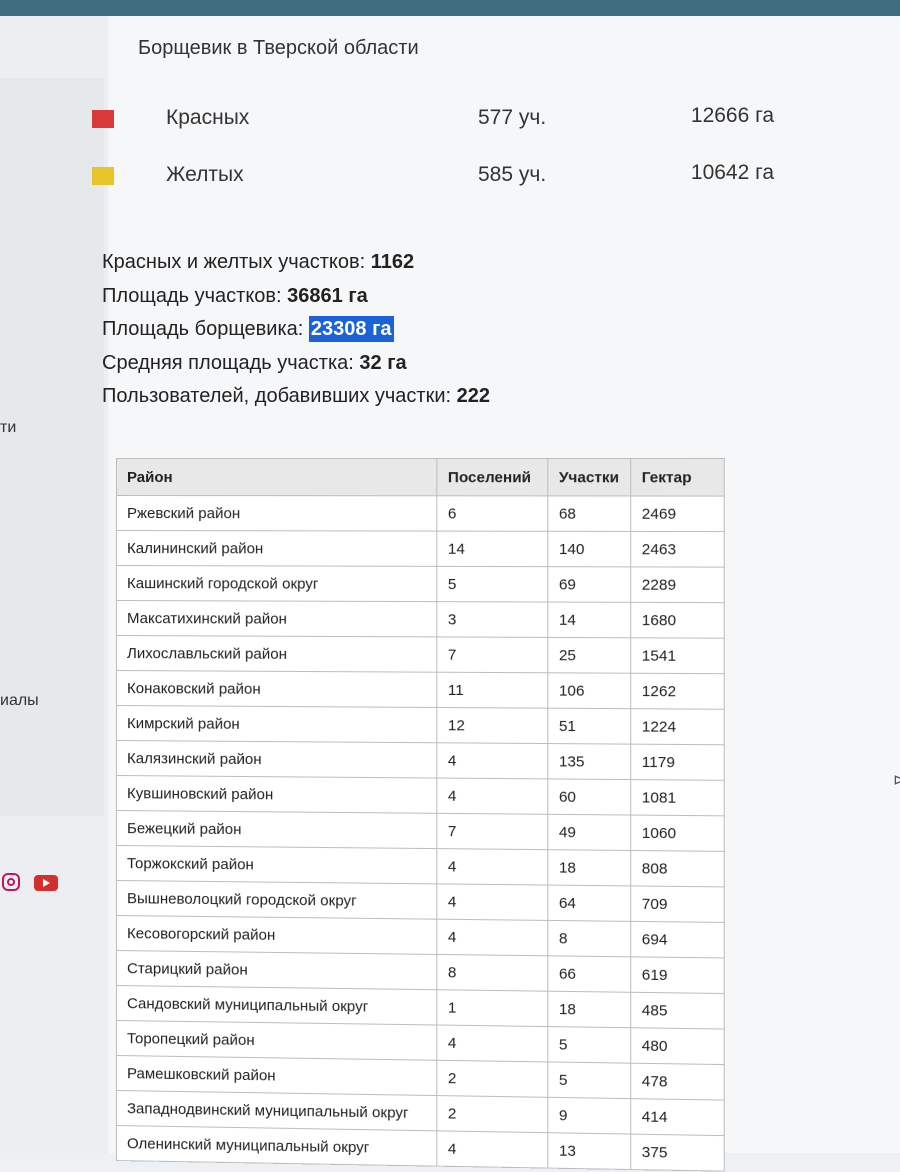 This screenshot has width=900, height=1172. What do you see at coordinates (589, 477) in the screenshot?
I see `col-header-plots: Участки` at bounding box center [589, 477].